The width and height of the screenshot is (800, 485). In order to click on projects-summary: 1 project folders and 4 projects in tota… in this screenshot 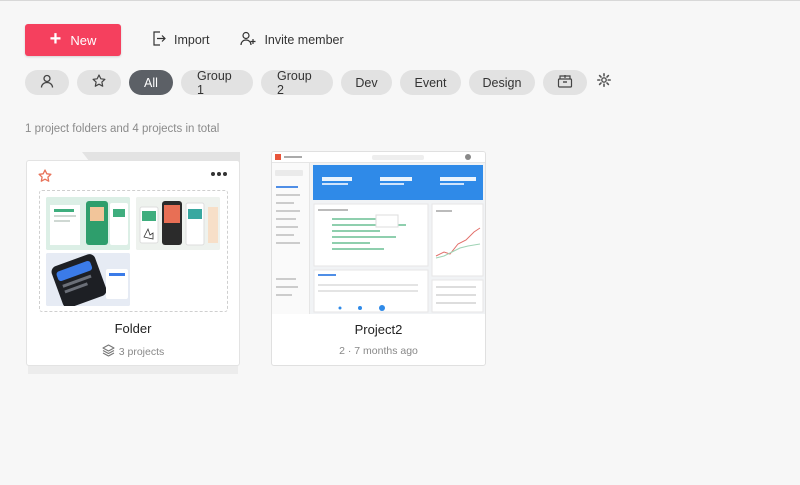, I will do `click(122, 129)`.